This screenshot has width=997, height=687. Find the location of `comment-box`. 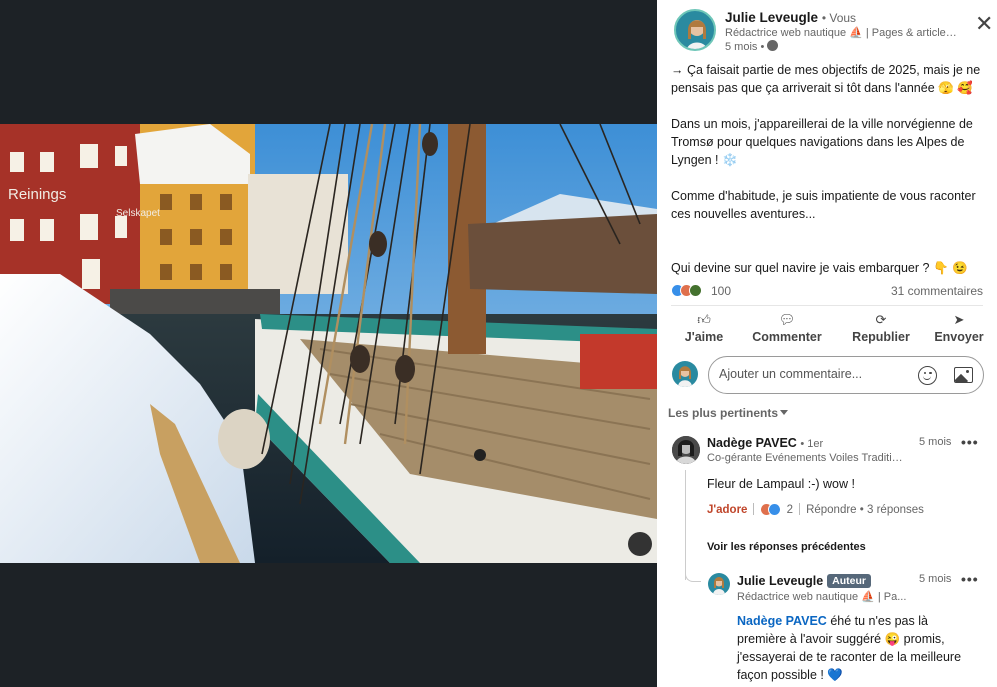

comment-box is located at coordinates (846, 375).